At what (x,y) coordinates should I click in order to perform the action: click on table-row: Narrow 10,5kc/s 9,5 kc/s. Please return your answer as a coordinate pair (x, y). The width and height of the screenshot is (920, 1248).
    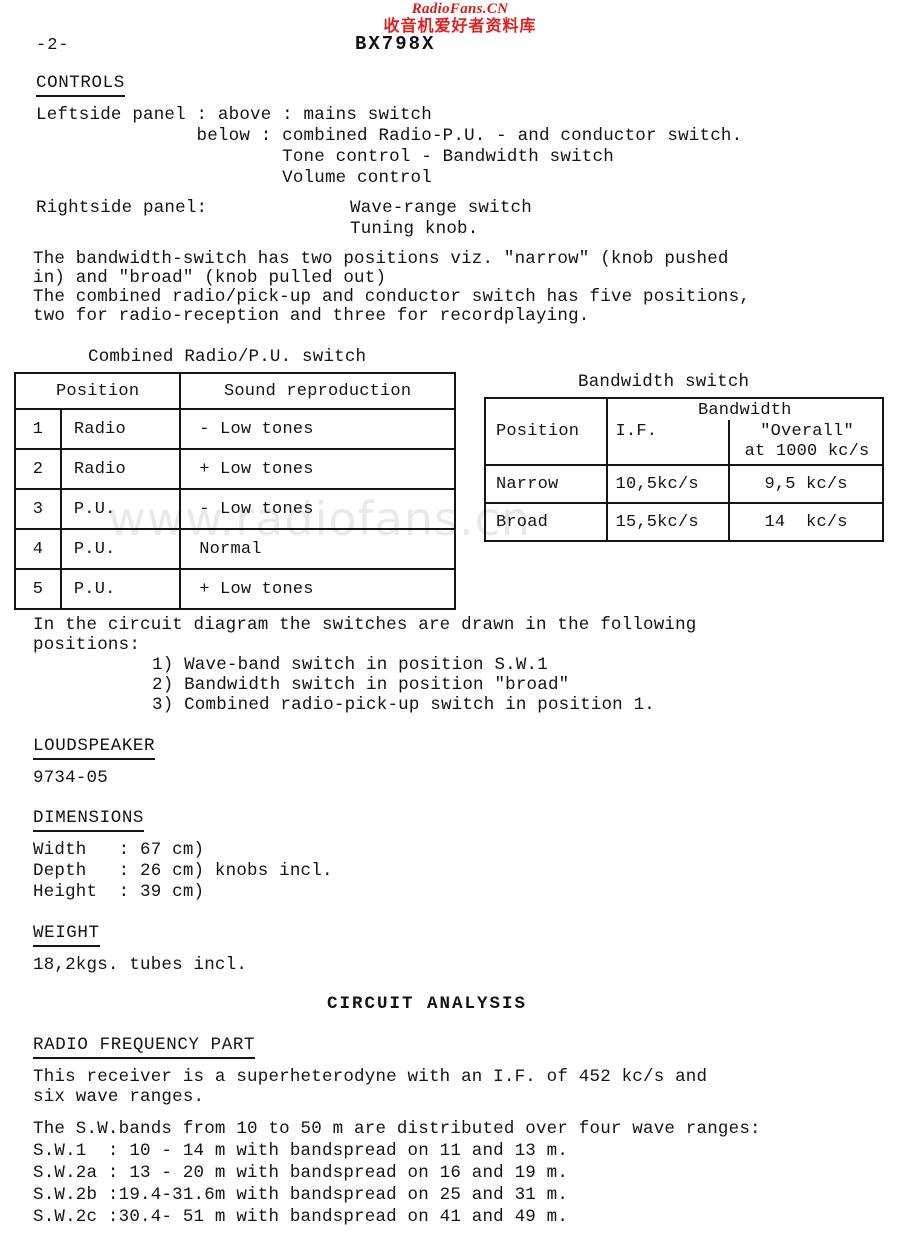
    Looking at the image, I should click on (684, 484).